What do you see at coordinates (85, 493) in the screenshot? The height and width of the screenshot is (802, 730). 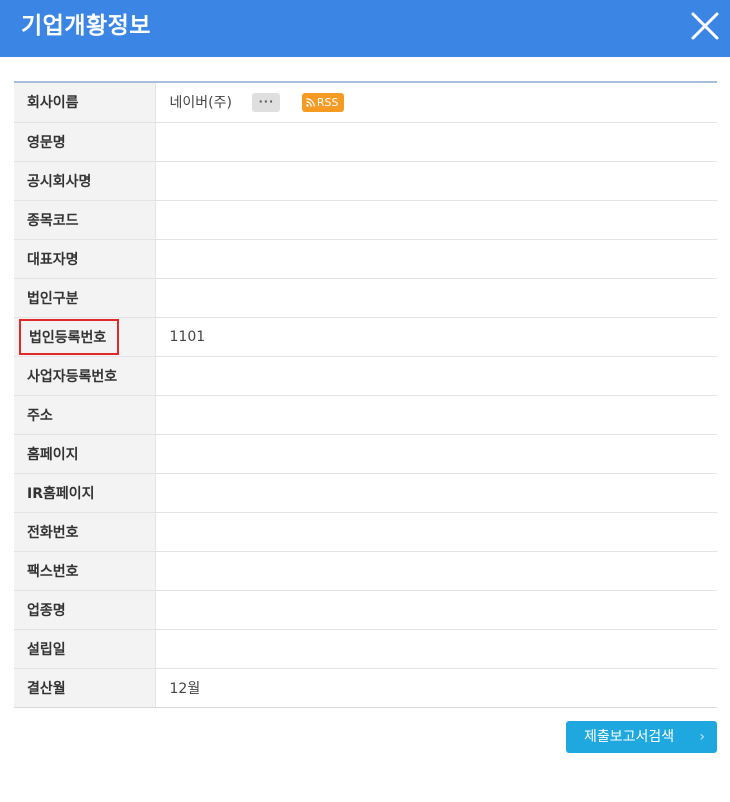 I see `row-label: IR홈페이지` at bounding box center [85, 493].